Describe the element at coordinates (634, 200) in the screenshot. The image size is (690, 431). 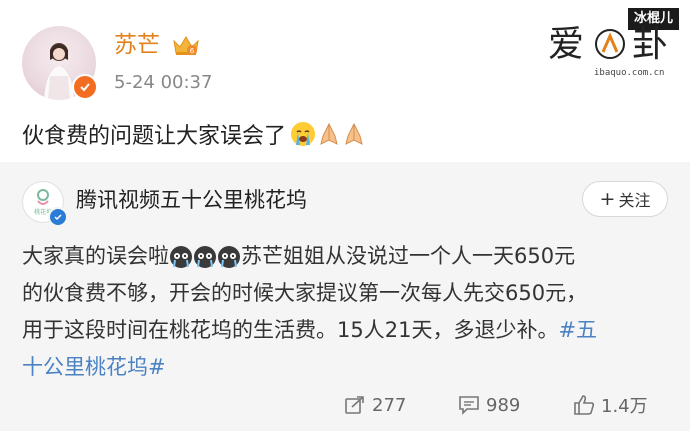
I see `follow-label: 关注` at that location.